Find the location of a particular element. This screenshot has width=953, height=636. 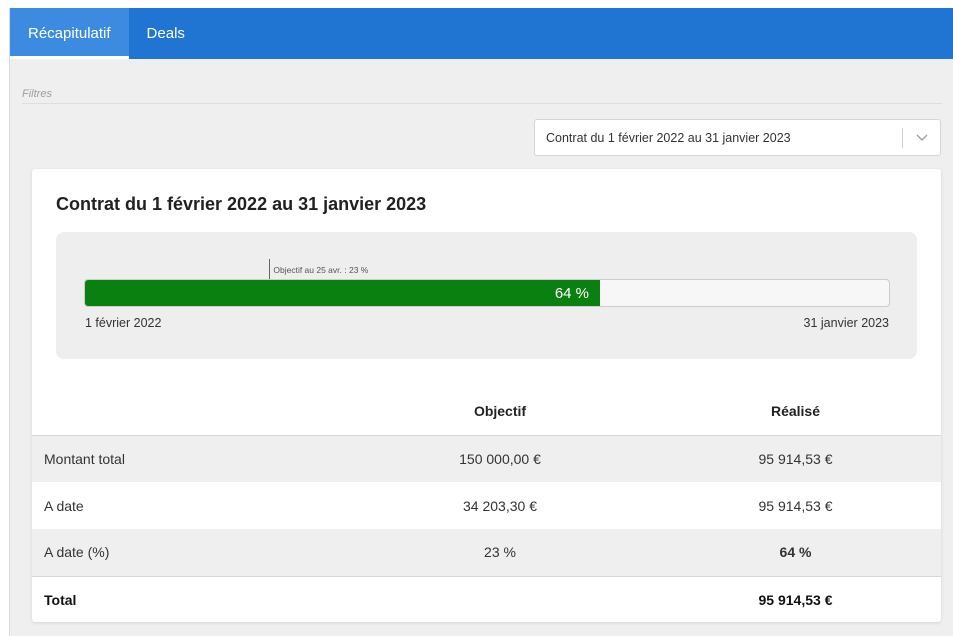

progress-bar-fill is located at coordinates (342, 293).